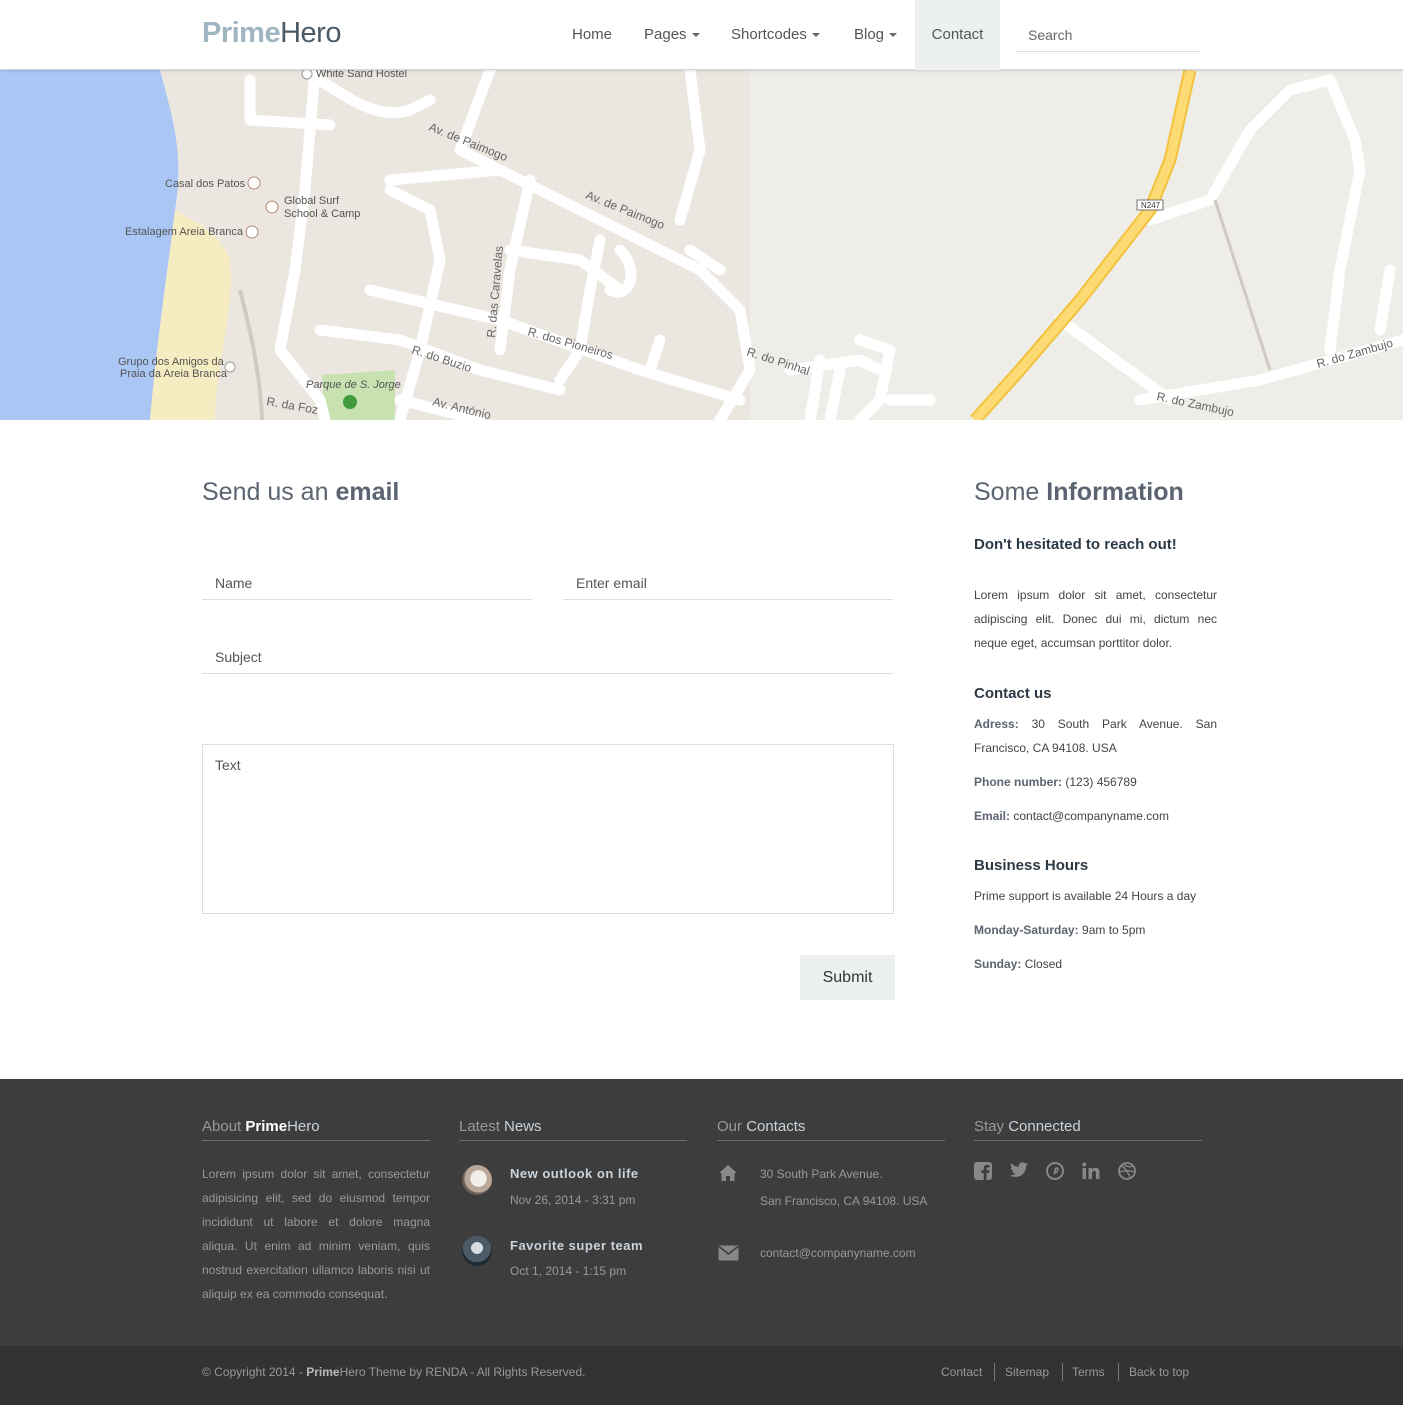 Image resolution: width=1403 pixels, height=1405 pixels. I want to click on info-title-bold: Information, so click(1115, 492).